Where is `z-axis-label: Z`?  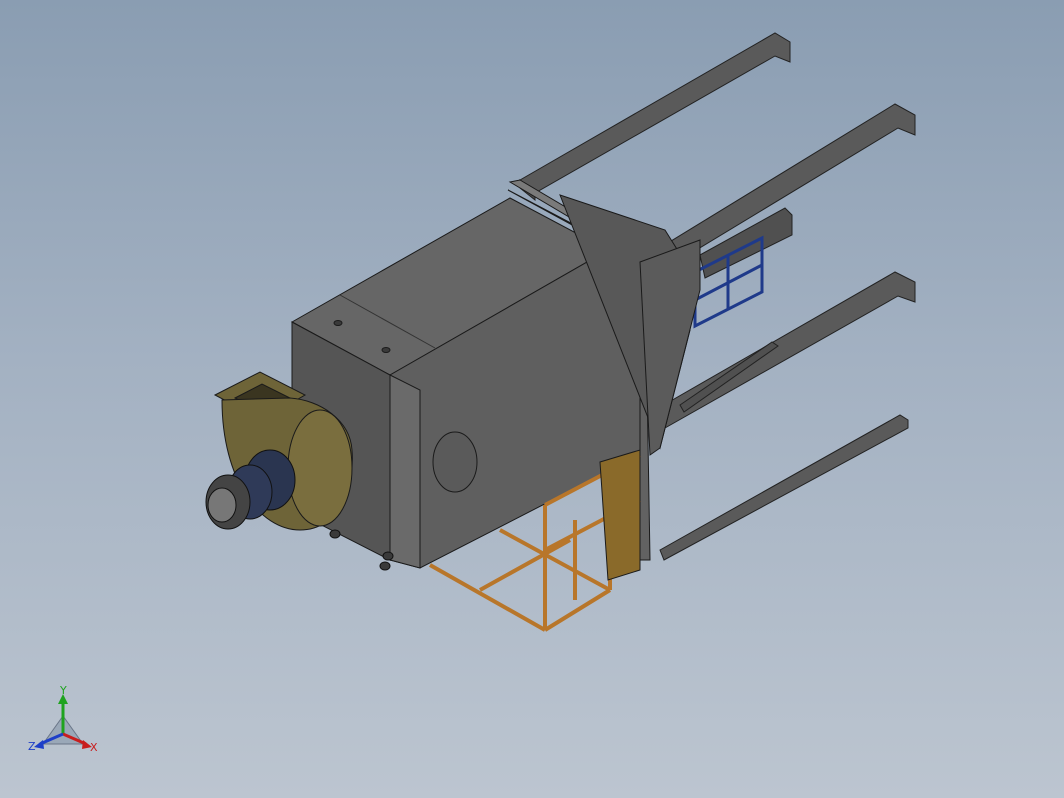 z-axis-label: Z is located at coordinates (32, 746).